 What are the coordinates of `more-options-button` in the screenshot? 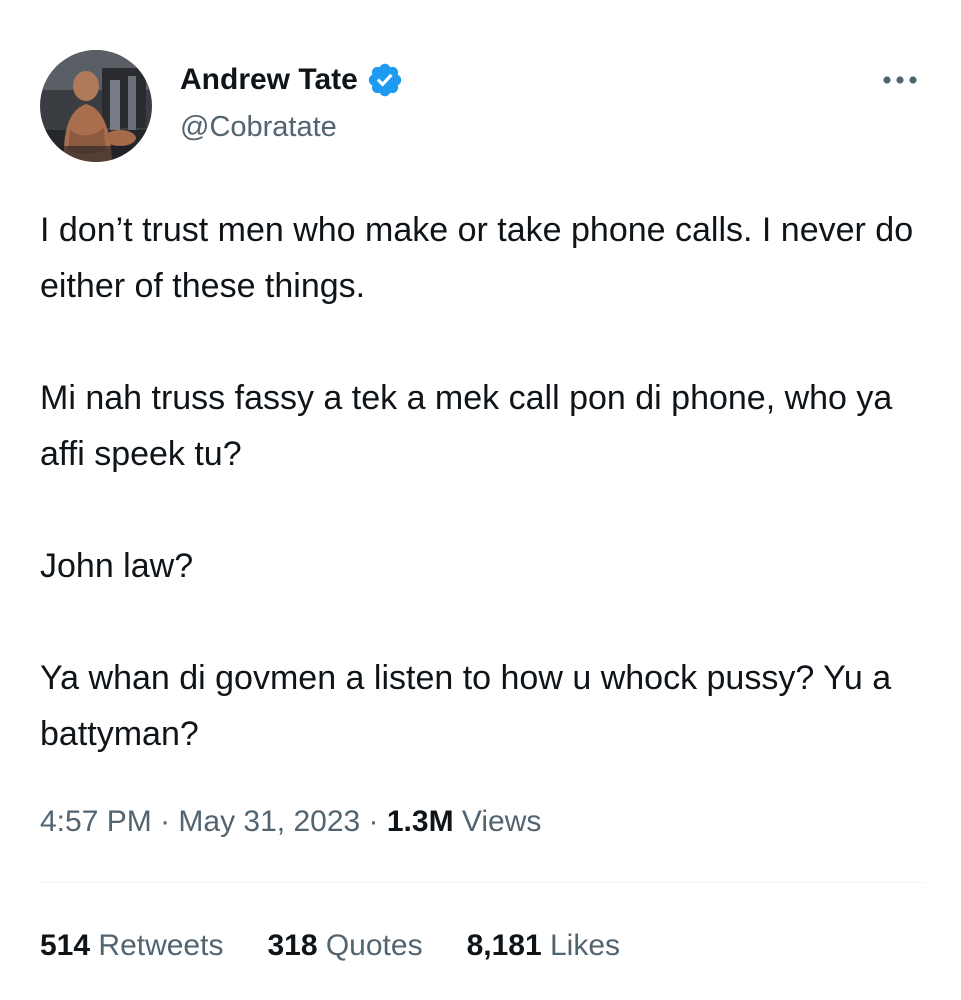 It's located at (900, 80).